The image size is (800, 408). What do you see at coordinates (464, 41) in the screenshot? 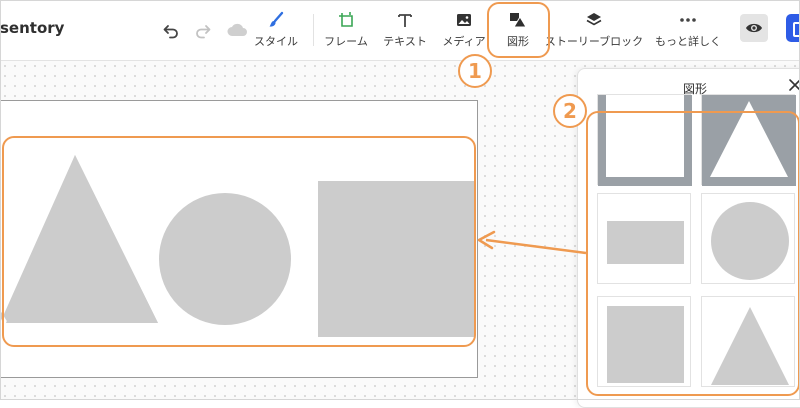
I see `tool-media-label: メディア` at bounding box center [464, 41].